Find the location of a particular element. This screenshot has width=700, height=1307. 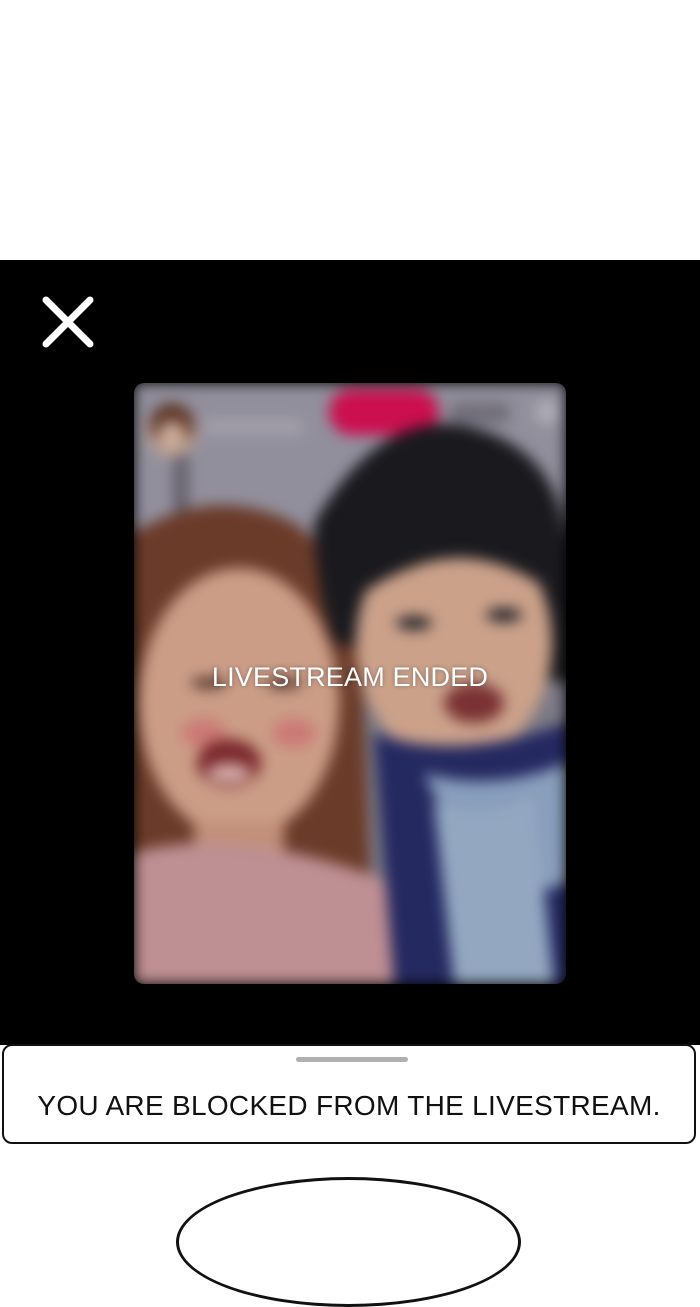

close-button is located at coordinates (68, 322).